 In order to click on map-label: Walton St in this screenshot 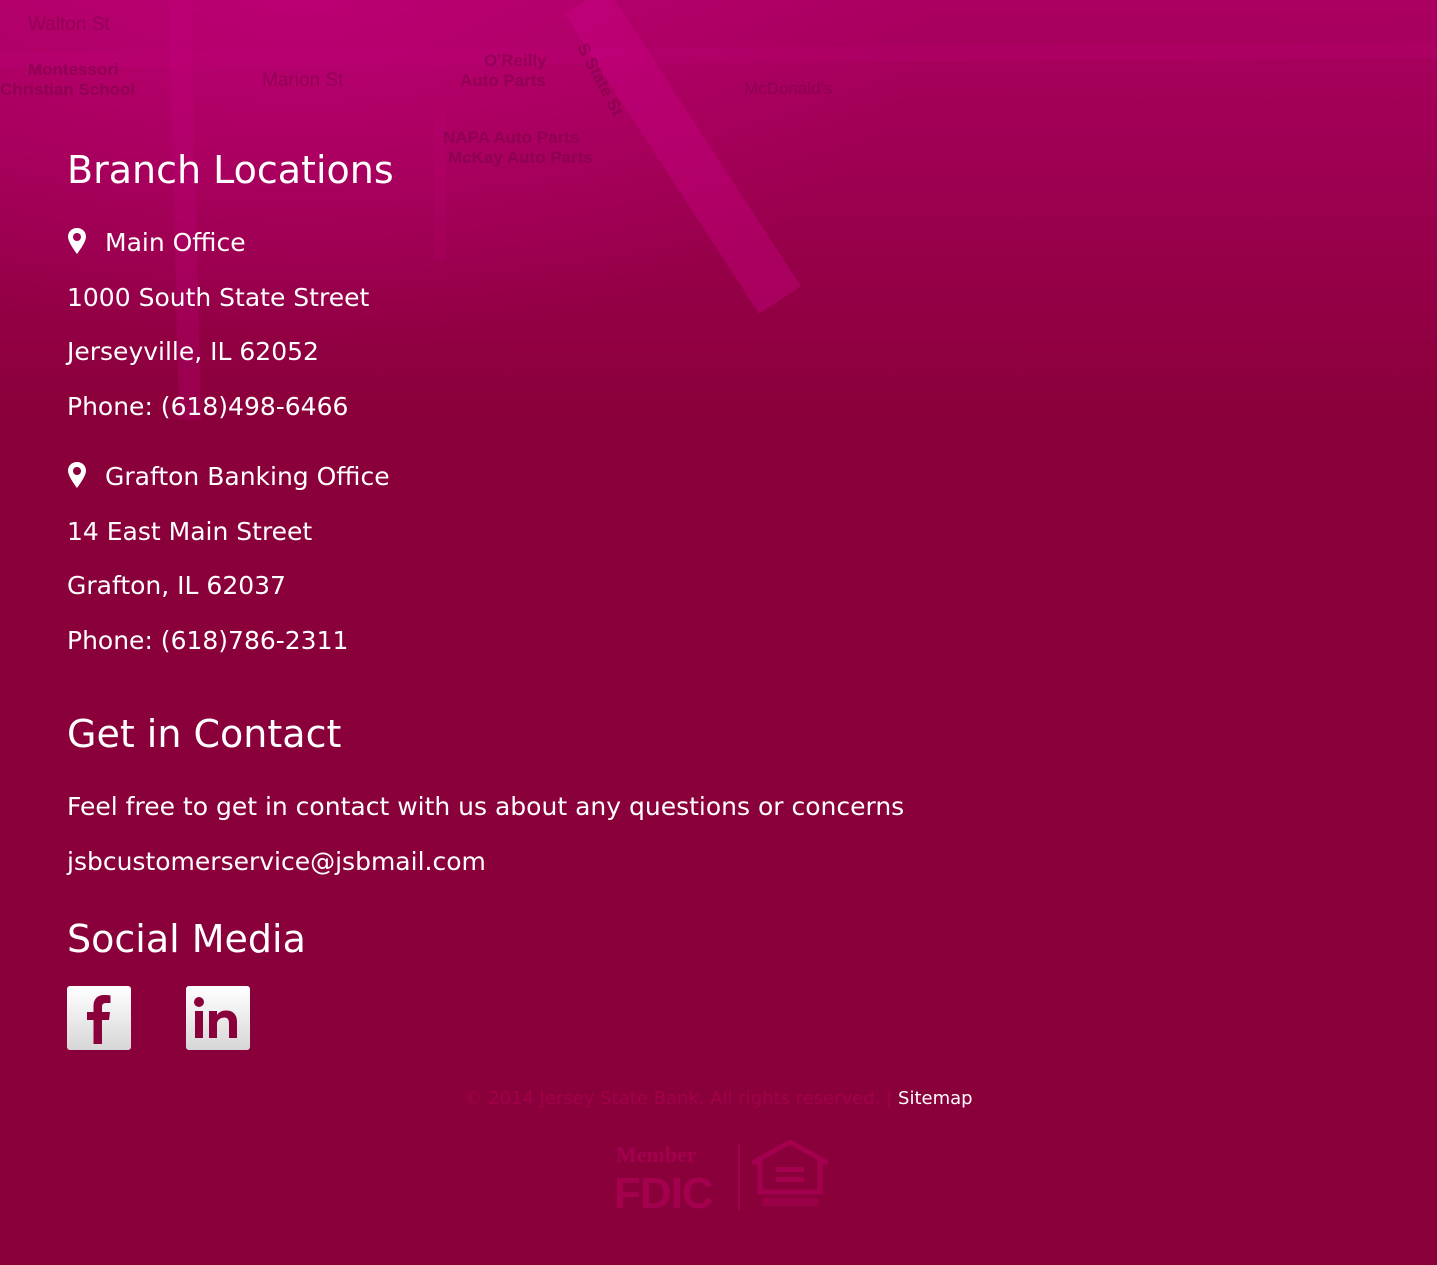, I will do `click(69, 24)`.